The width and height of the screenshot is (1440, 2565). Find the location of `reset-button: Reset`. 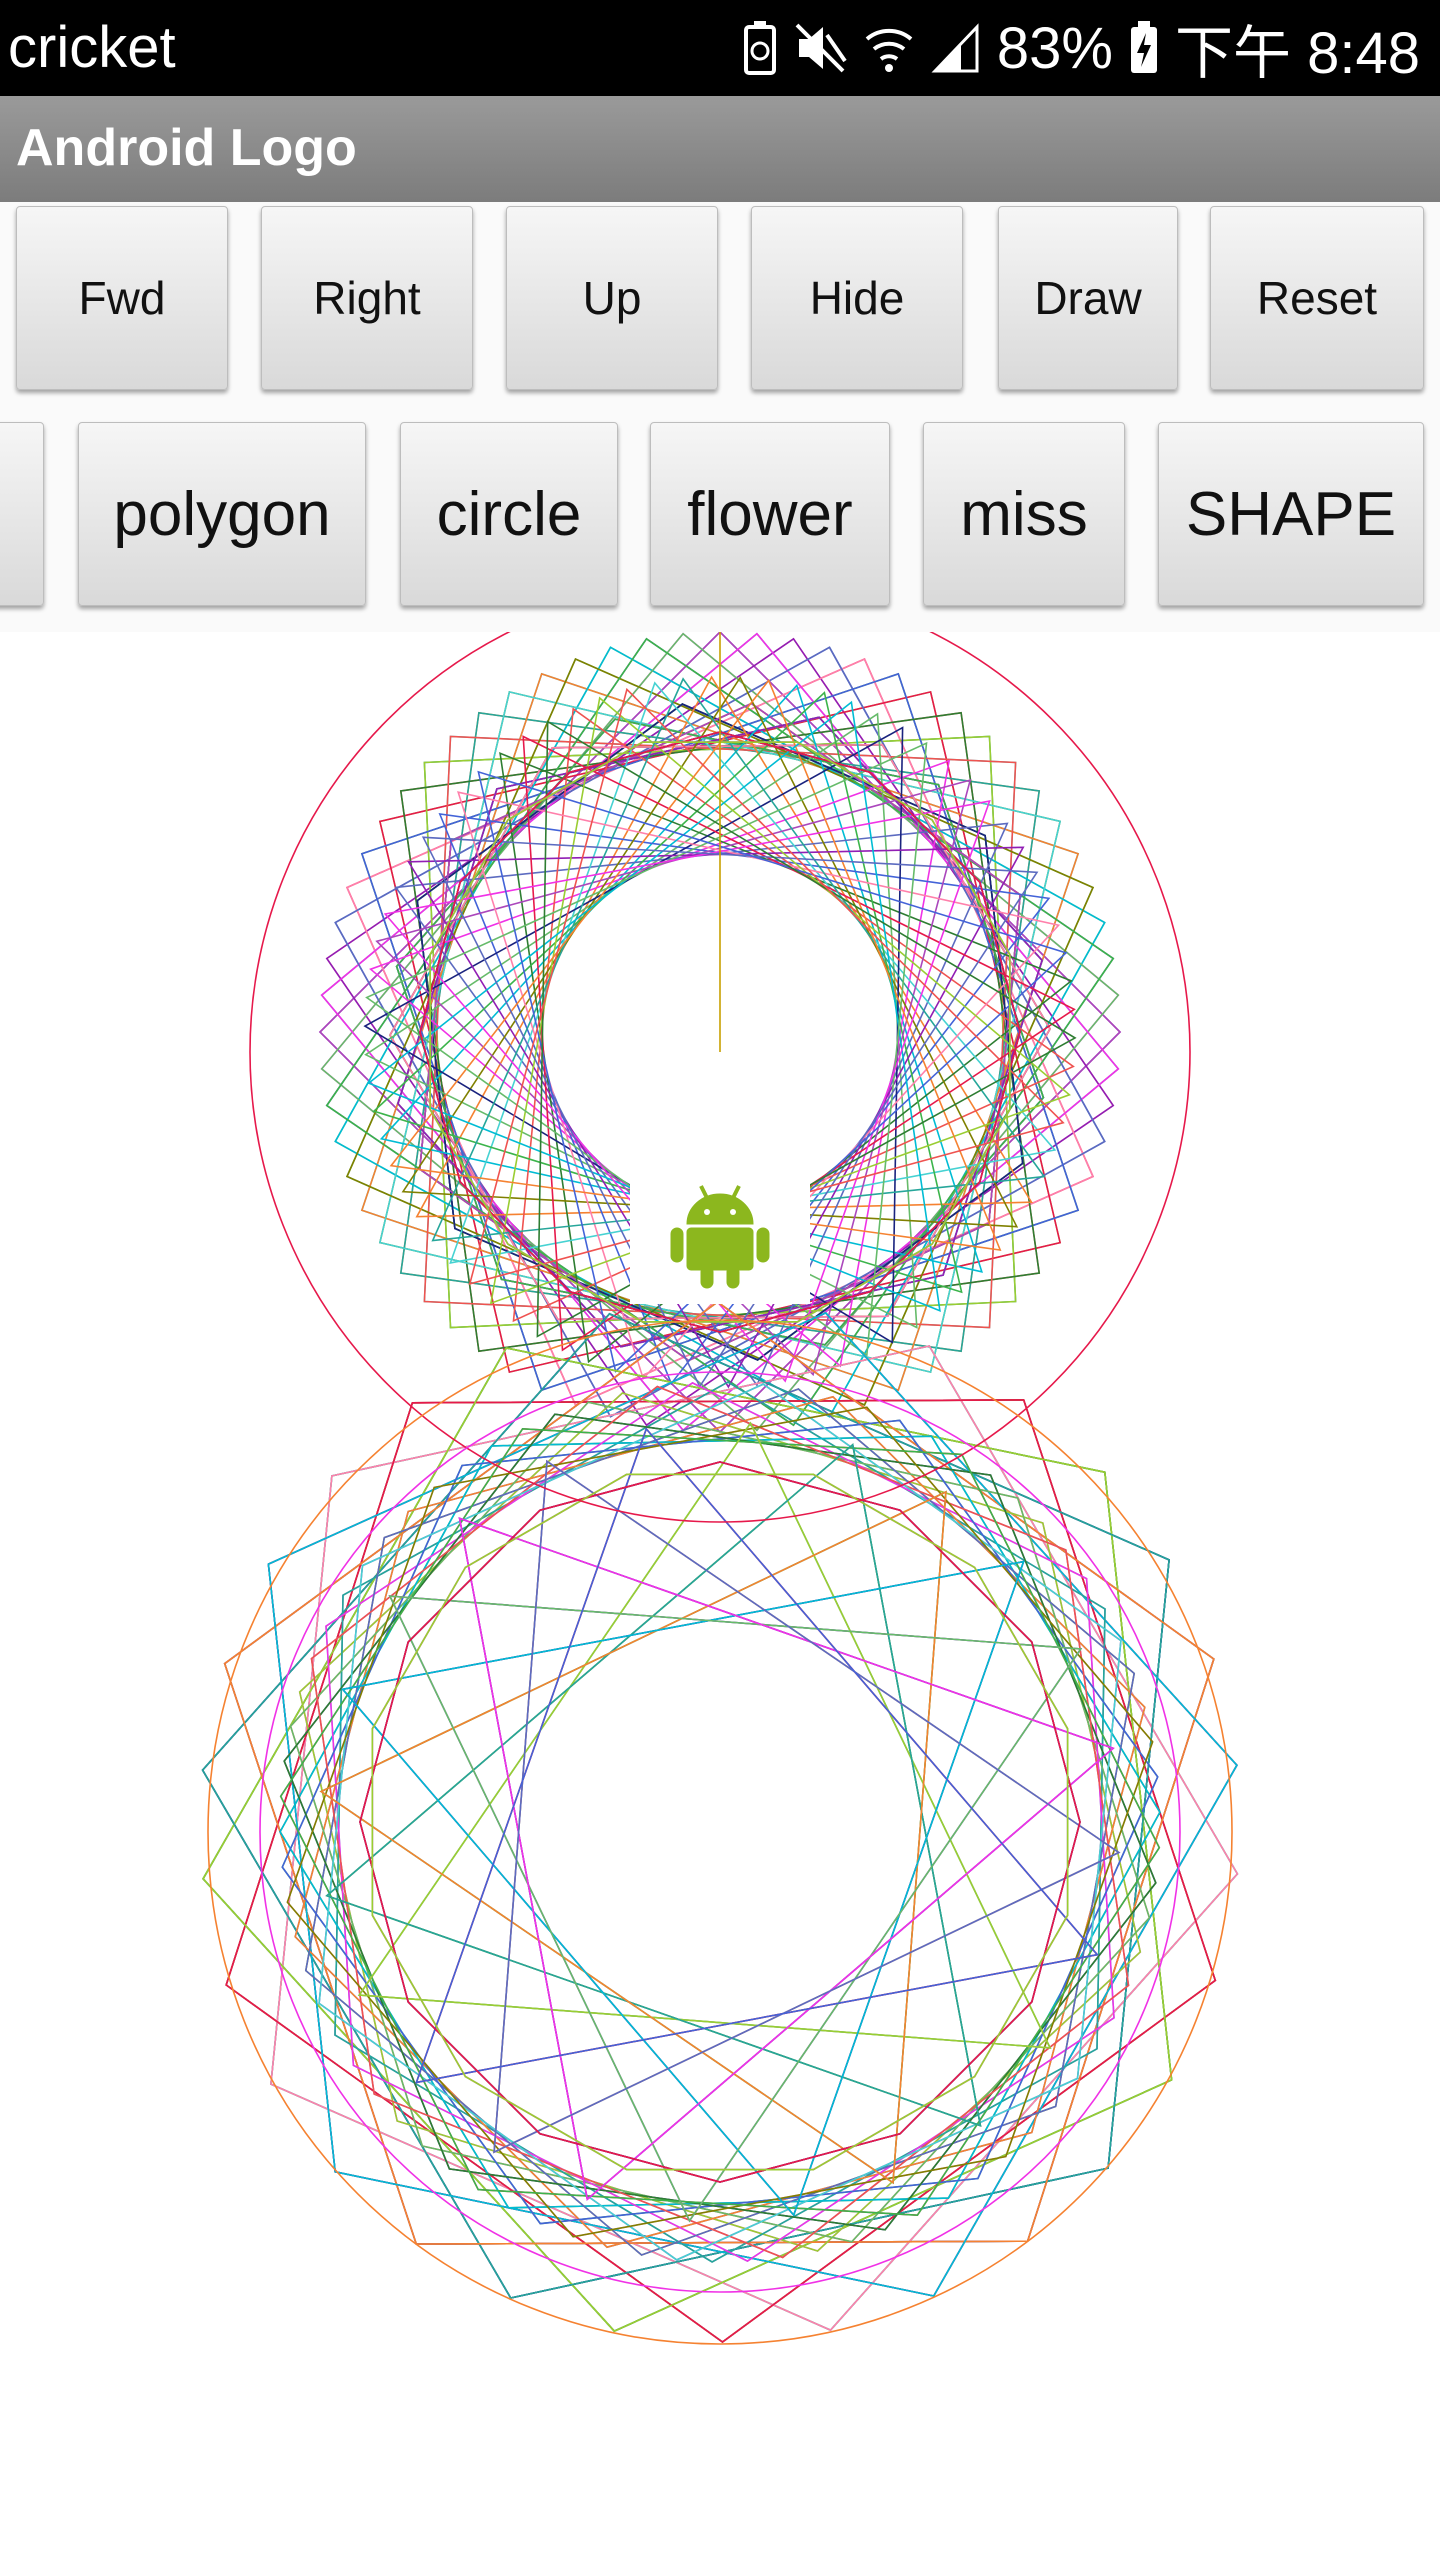

reset-button: Reset is located at coordinates (1317, 298).